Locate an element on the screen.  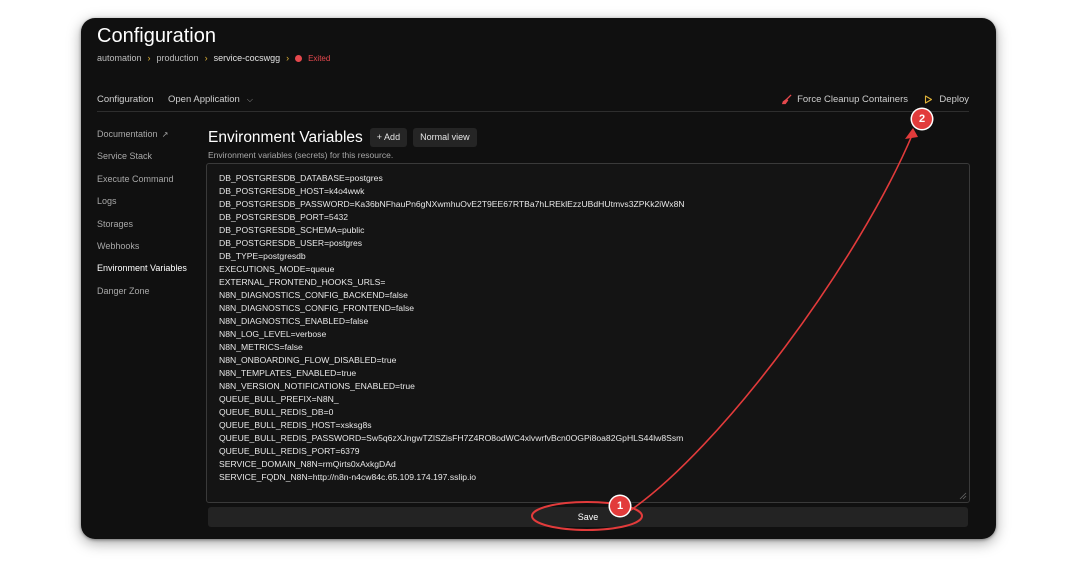
deploy-button: Deploy is located at coordinates (946, 99).